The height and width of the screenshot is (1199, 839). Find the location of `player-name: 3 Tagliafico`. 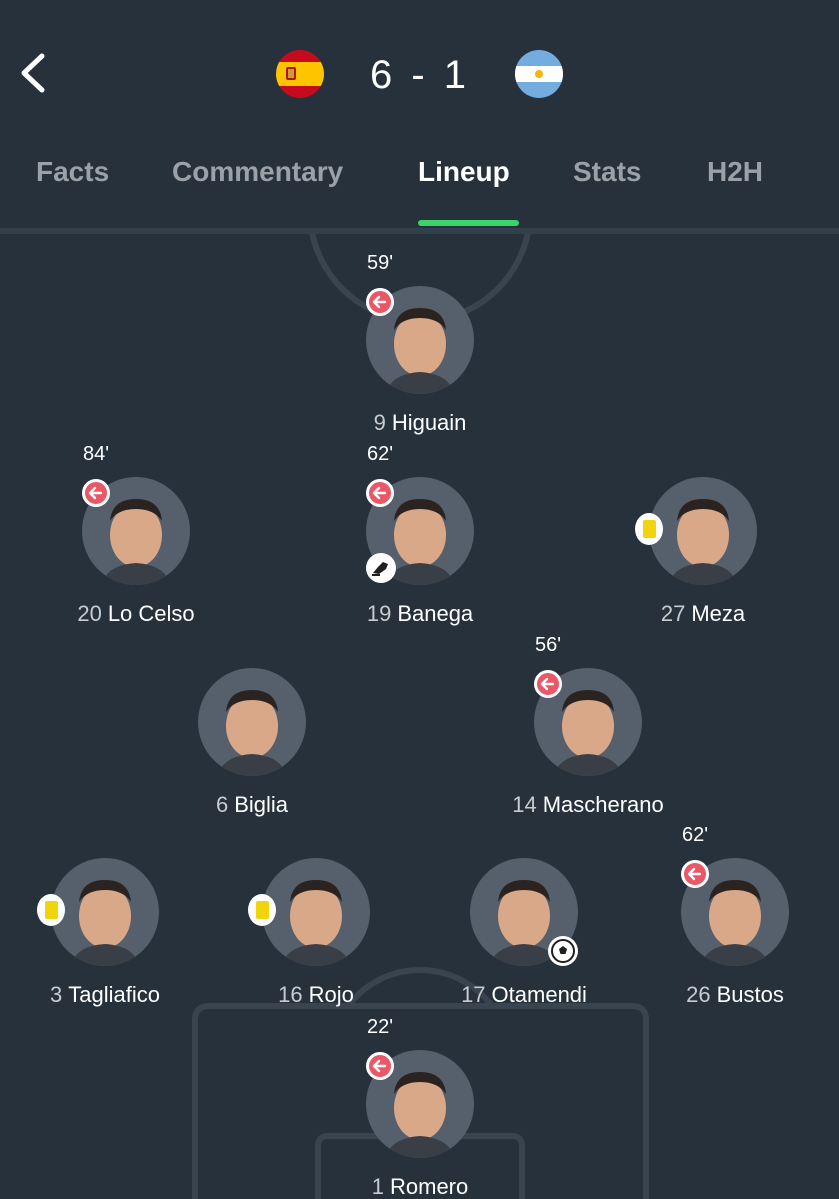

player-name: 3 Tagliafico is located at coordinates (112, 995).